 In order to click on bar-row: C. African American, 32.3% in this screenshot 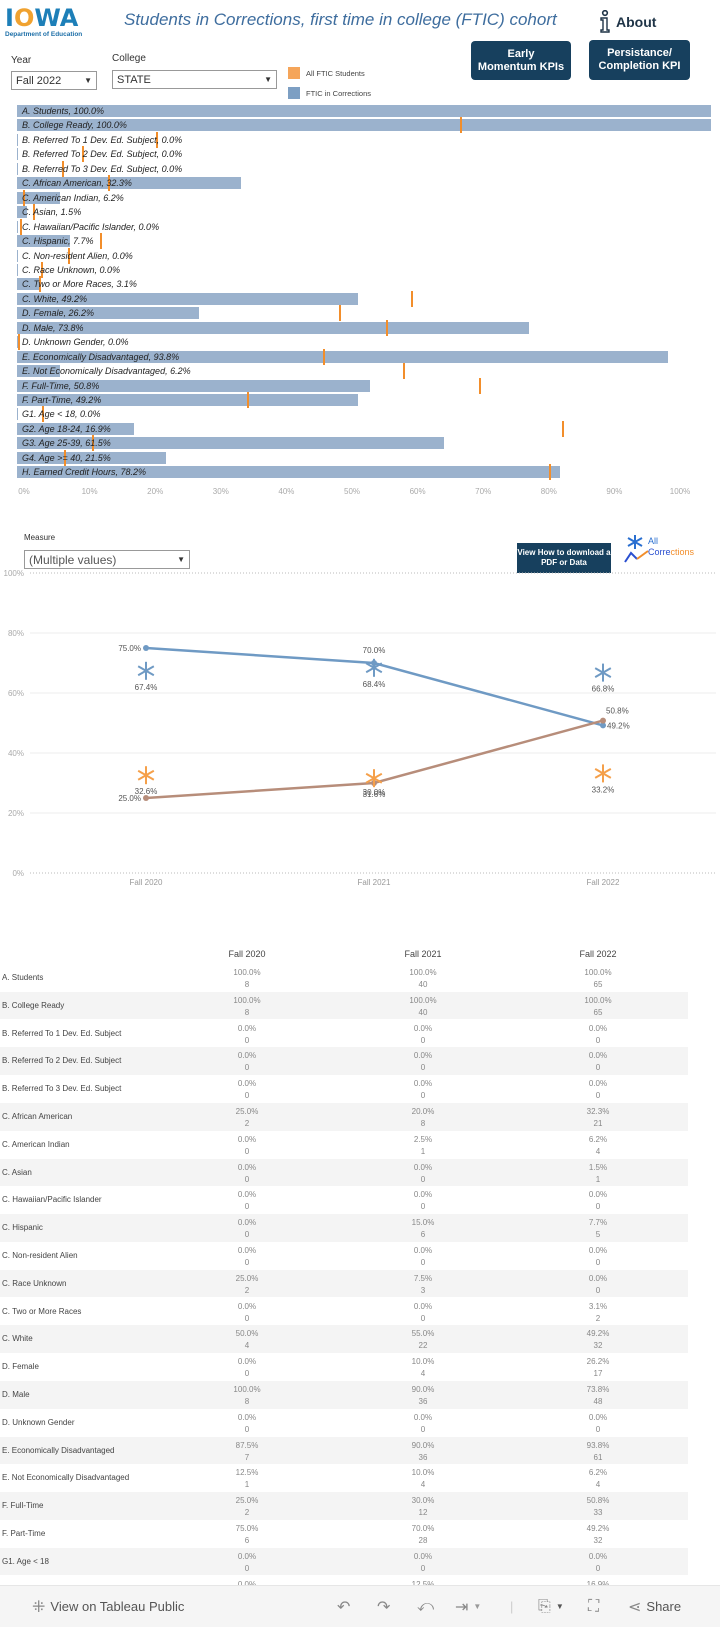, I will do `click(364, 183)`.